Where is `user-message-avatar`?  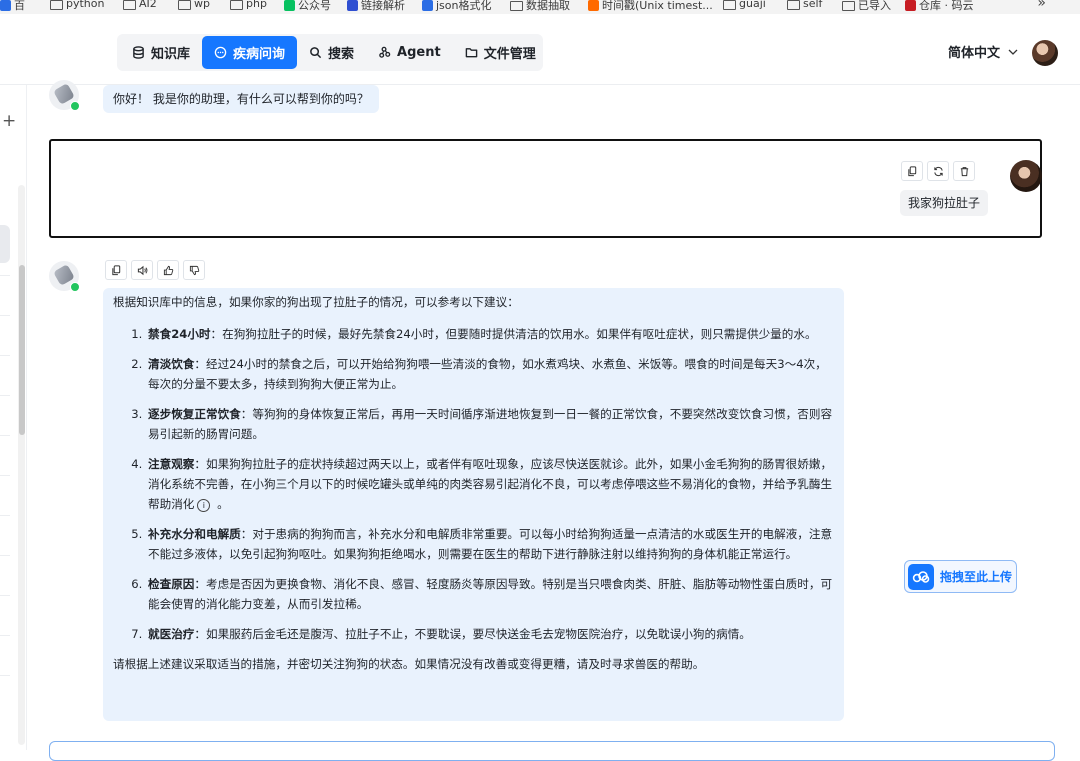 user-message-avatar is located at coordinates (1026, 176).